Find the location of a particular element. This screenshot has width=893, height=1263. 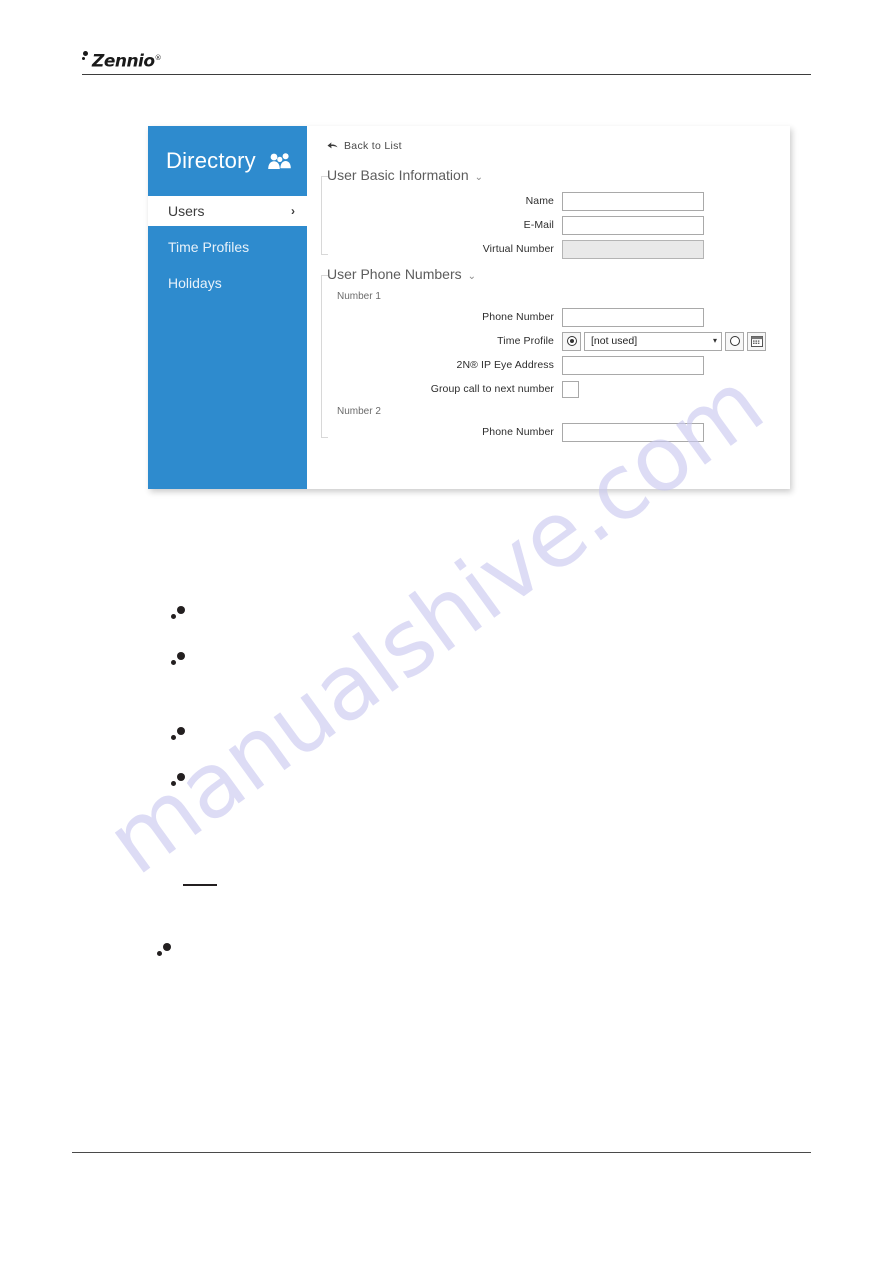

group-label-number-2: Number 2 is located at coordinates (359, 411).